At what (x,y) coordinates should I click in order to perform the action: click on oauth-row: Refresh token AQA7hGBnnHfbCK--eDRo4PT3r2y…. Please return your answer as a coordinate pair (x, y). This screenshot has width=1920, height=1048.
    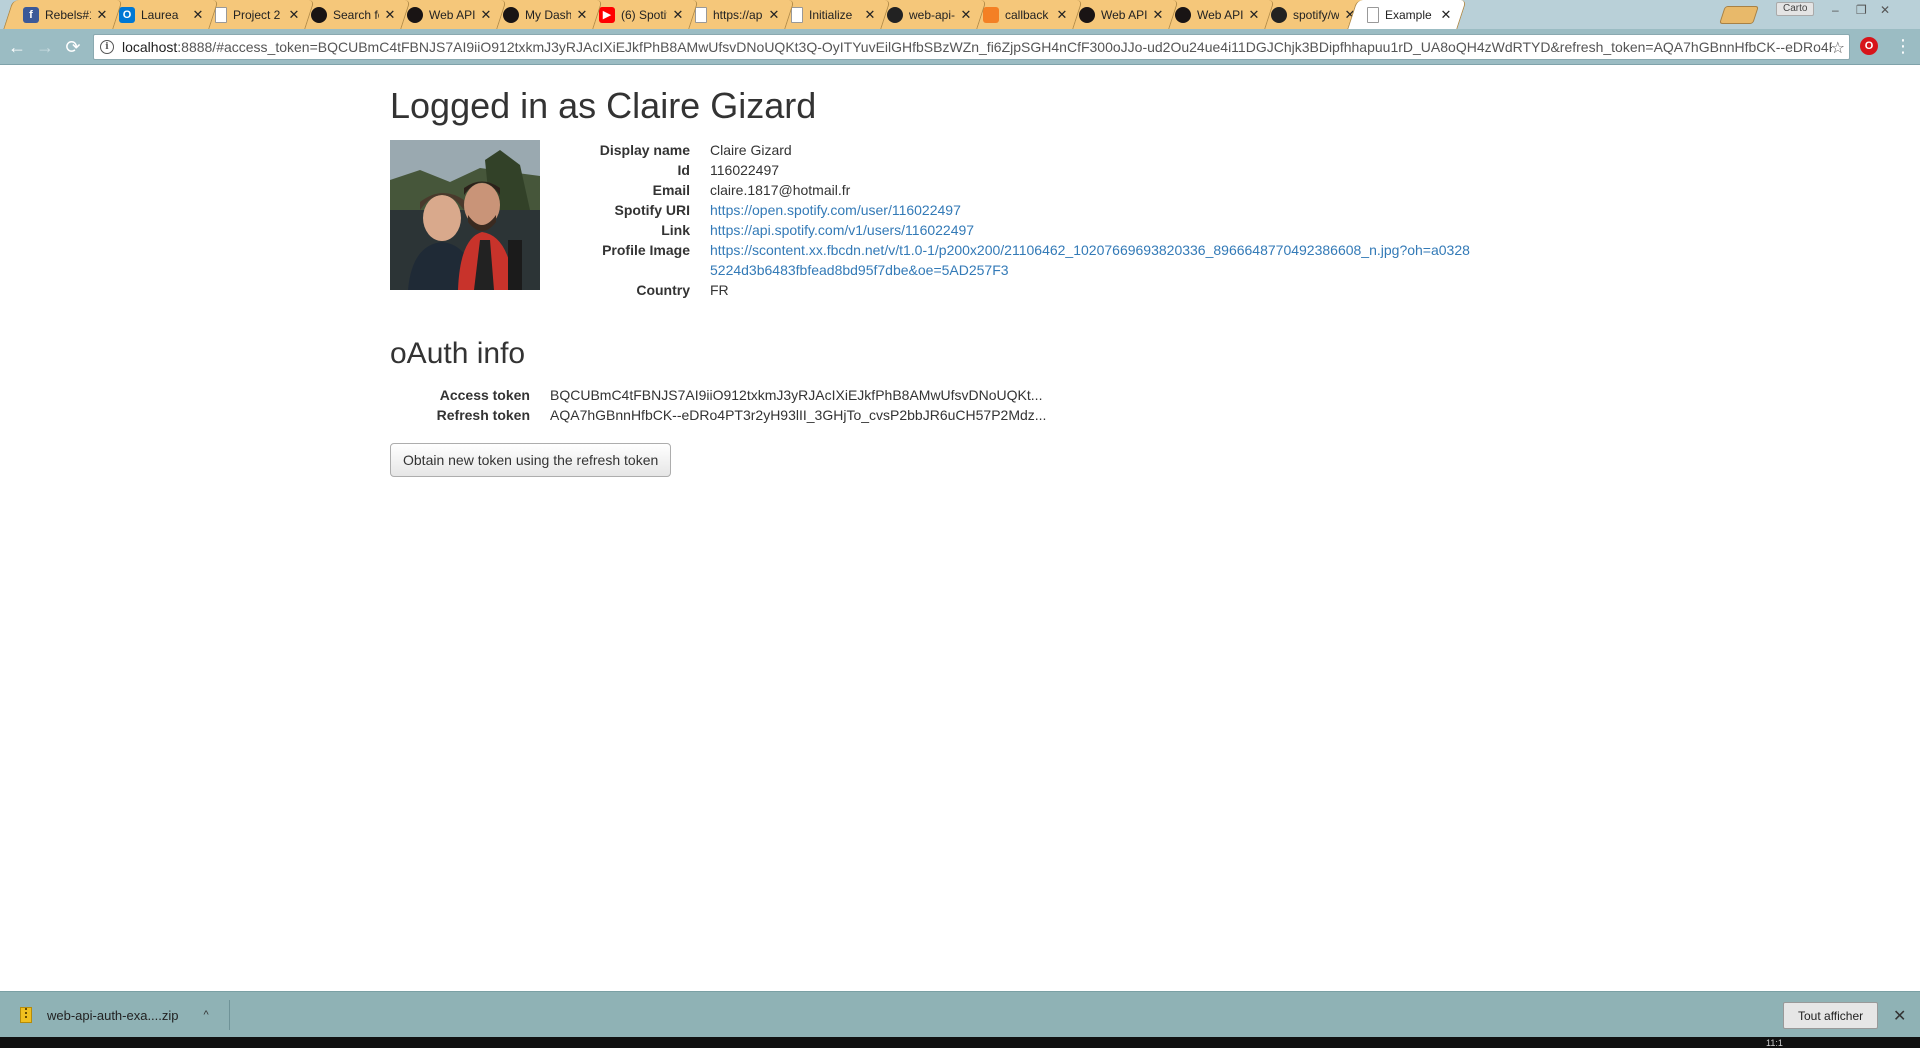
    Looking at the image, I should click on (840, 415).